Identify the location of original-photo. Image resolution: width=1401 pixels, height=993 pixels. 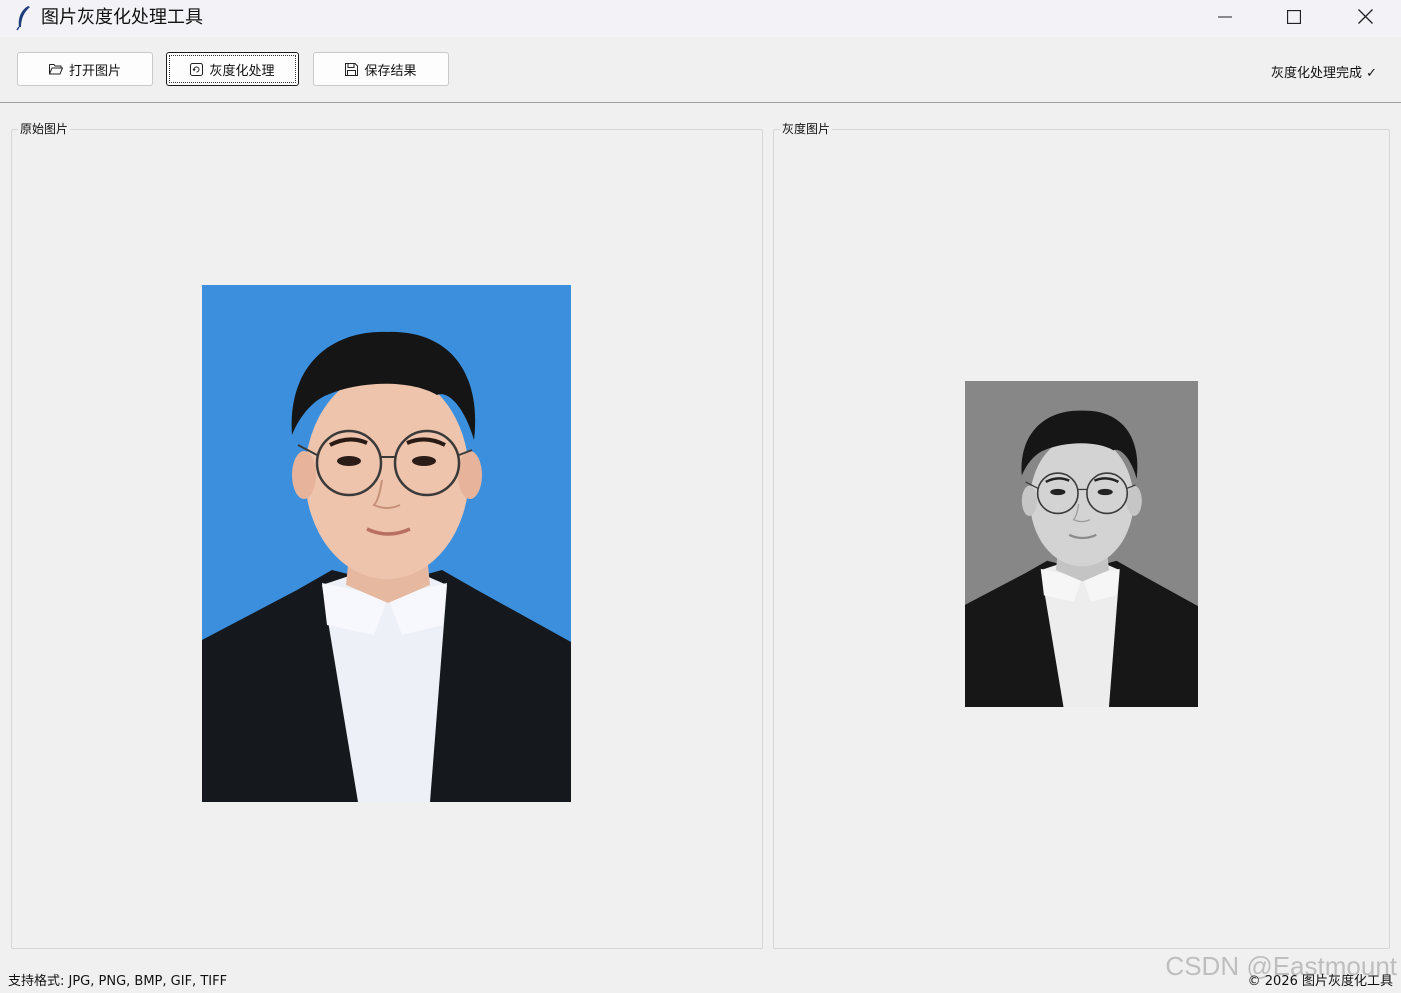
(386, 543).